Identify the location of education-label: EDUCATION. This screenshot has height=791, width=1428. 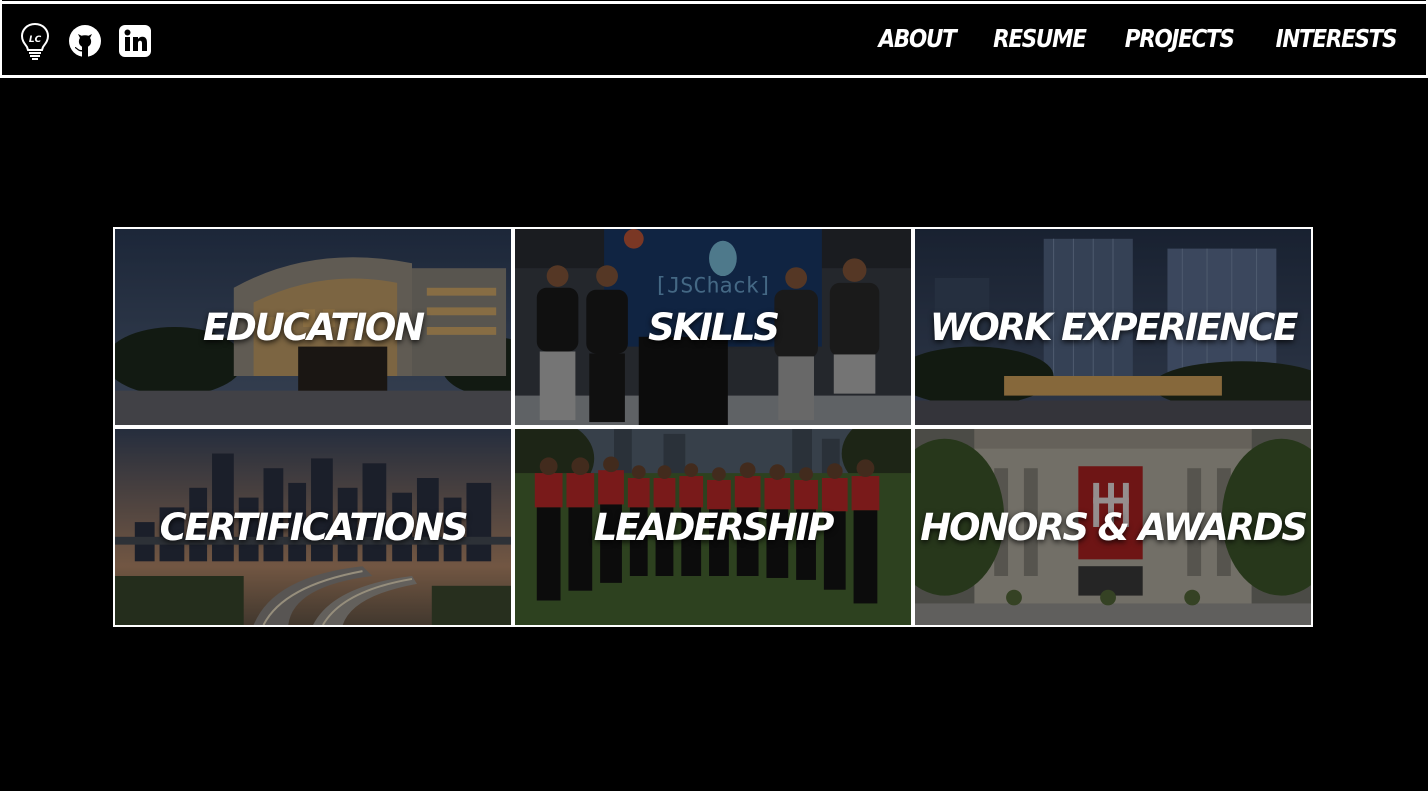
(314, 327).